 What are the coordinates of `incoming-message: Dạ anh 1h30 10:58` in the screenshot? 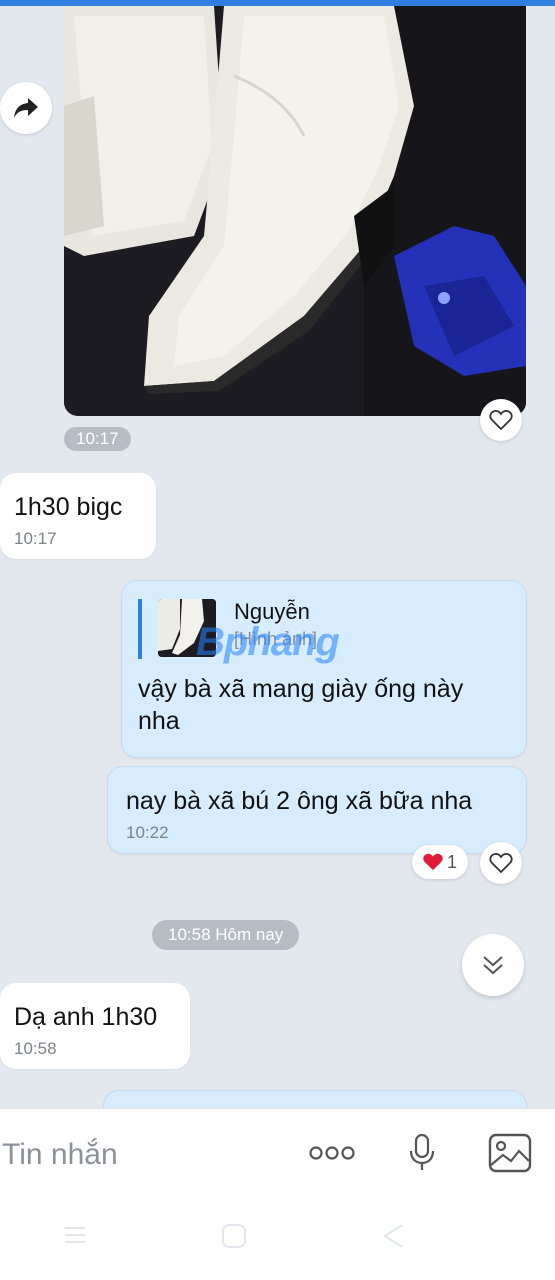 It's located at (95, 1026).